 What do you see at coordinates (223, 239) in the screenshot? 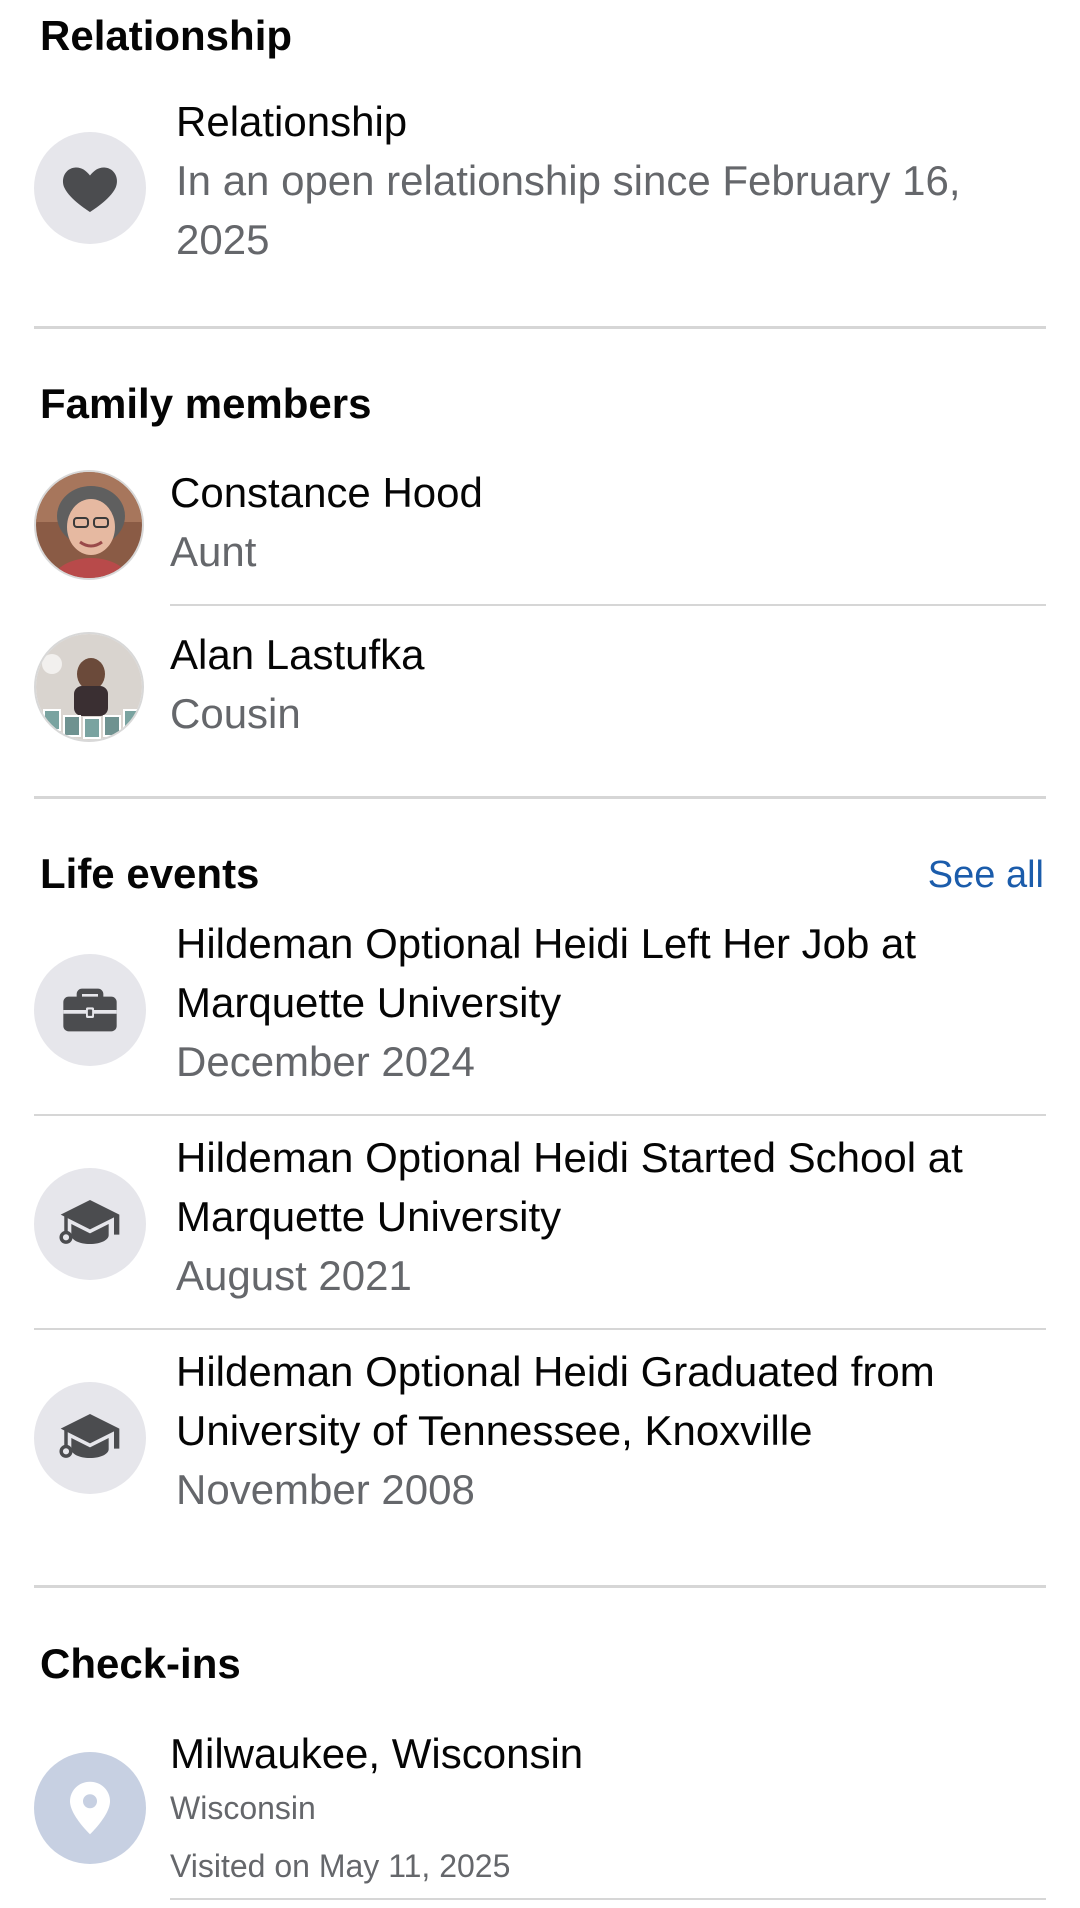
I see `relationship-status-year: 2025` at bounding box center [223, 239].